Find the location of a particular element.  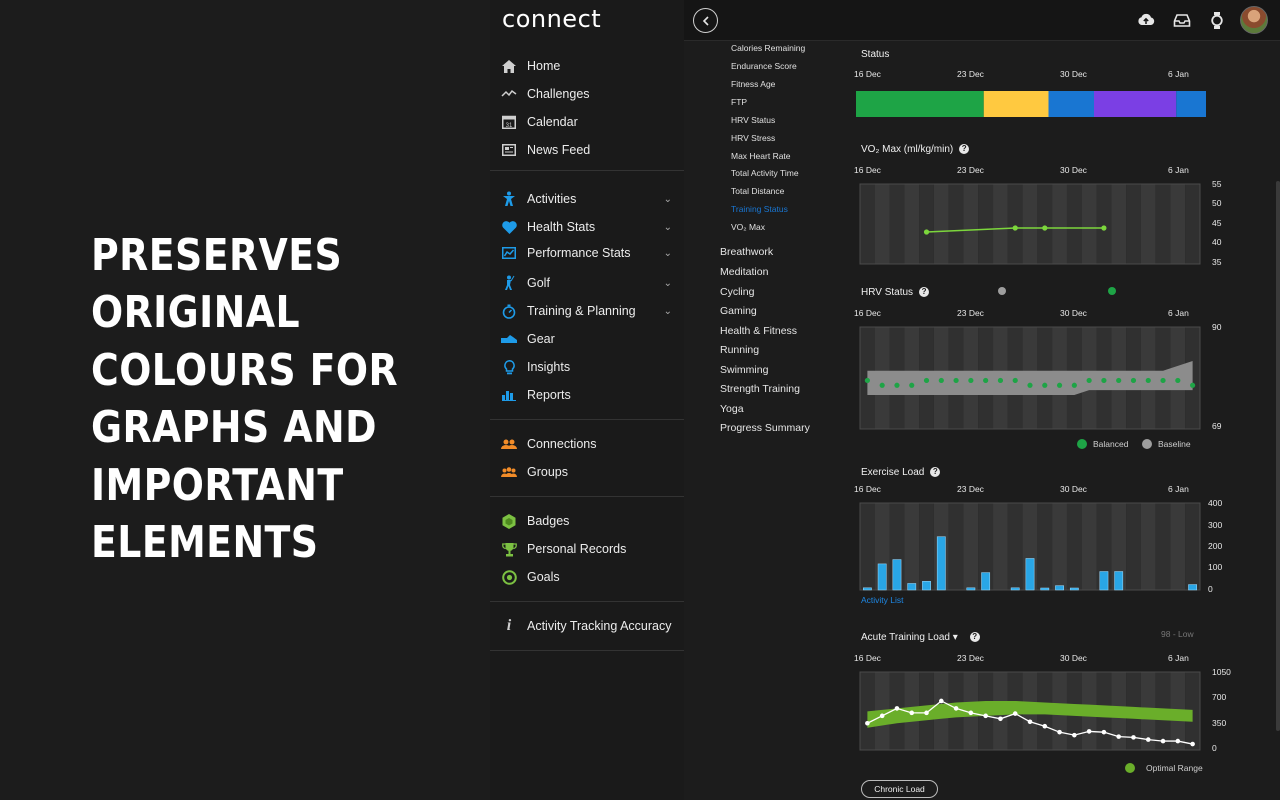

app-logo: connect is located at coordinates (551, 19).